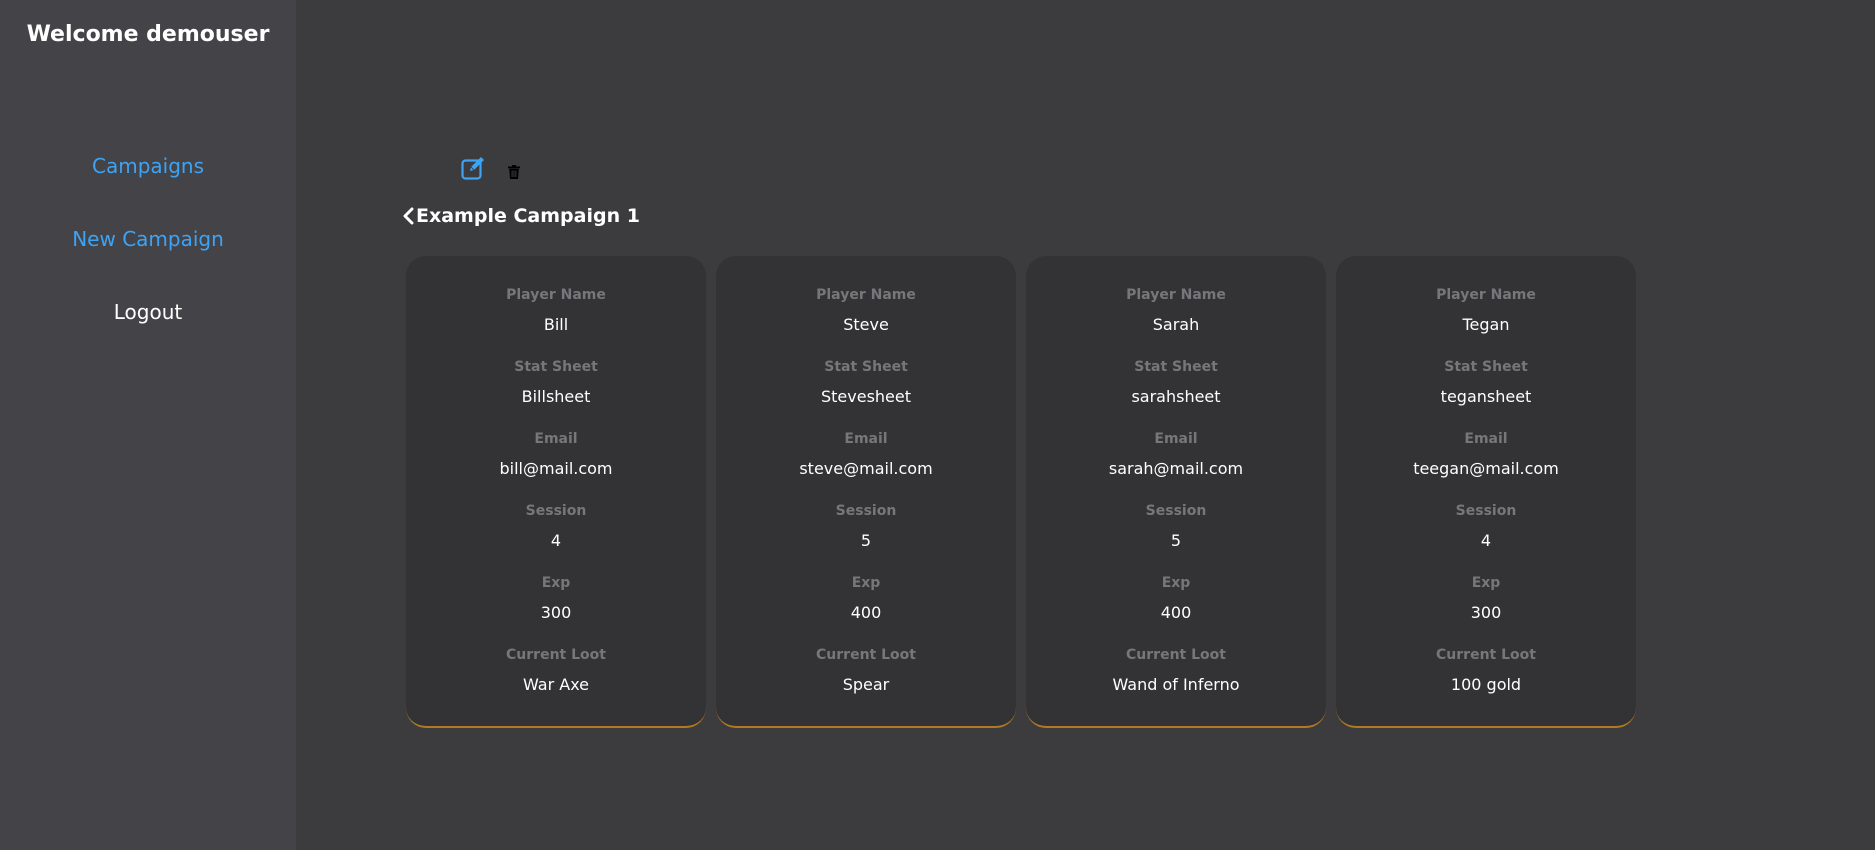 This screenshot has height=850, width=1875. I want to click on player-name-value: Sarah, so click(1176, 324).